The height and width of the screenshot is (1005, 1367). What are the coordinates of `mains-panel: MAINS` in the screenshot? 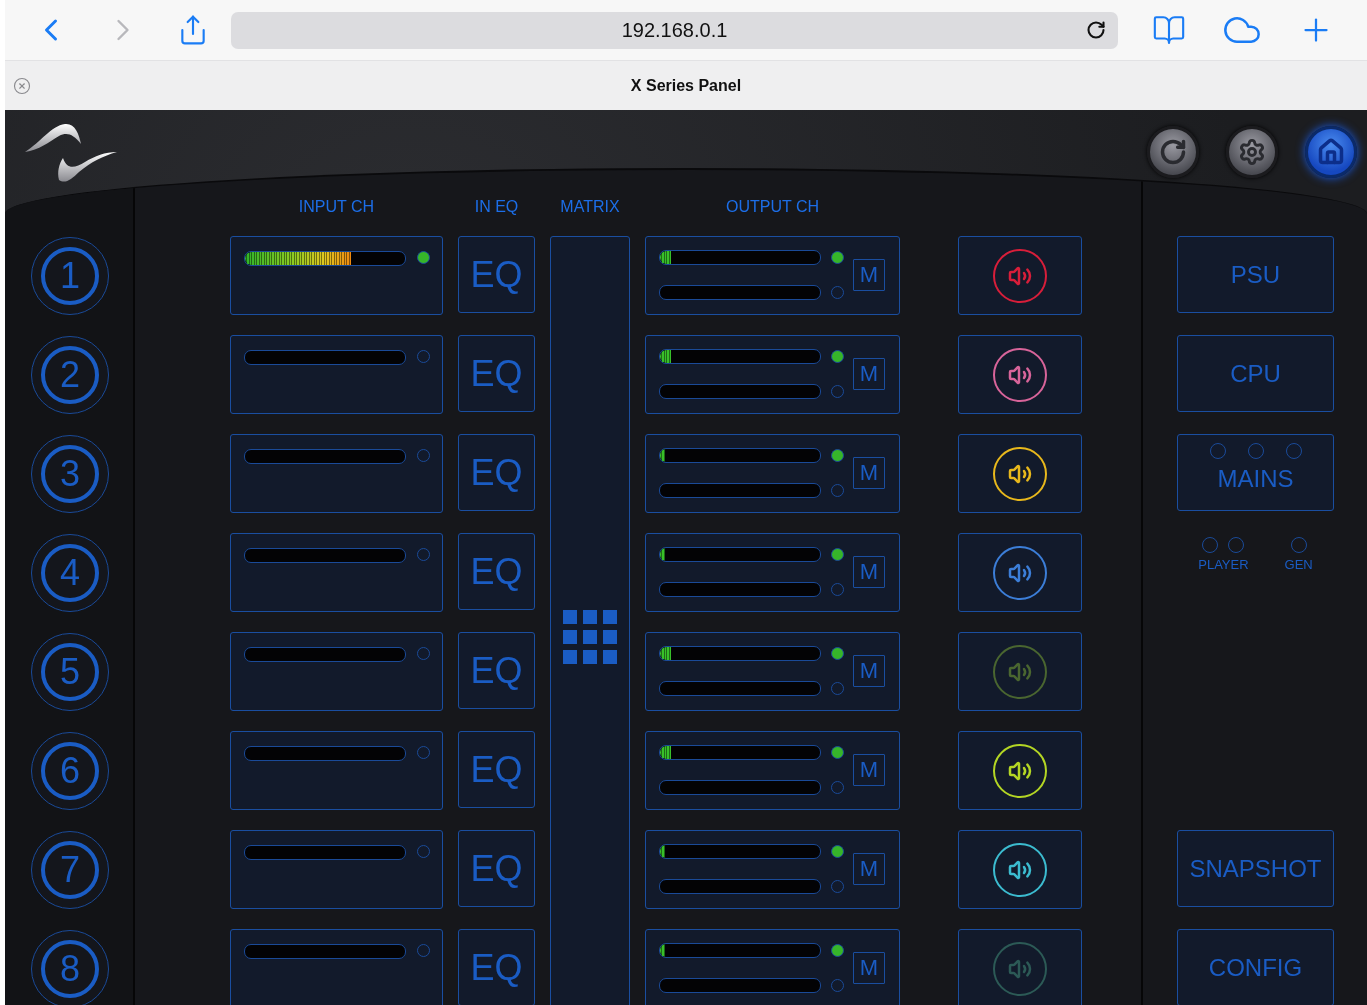 It's located at (1255, 472).